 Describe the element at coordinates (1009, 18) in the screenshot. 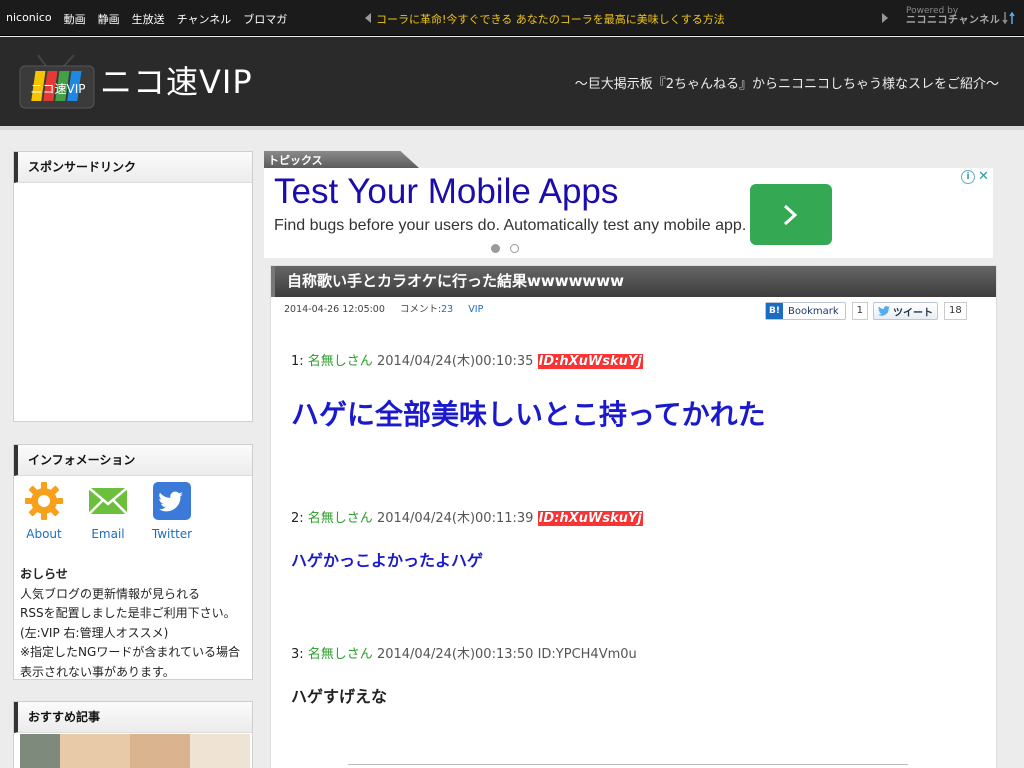

I see `channel-sort-icon` at that location.